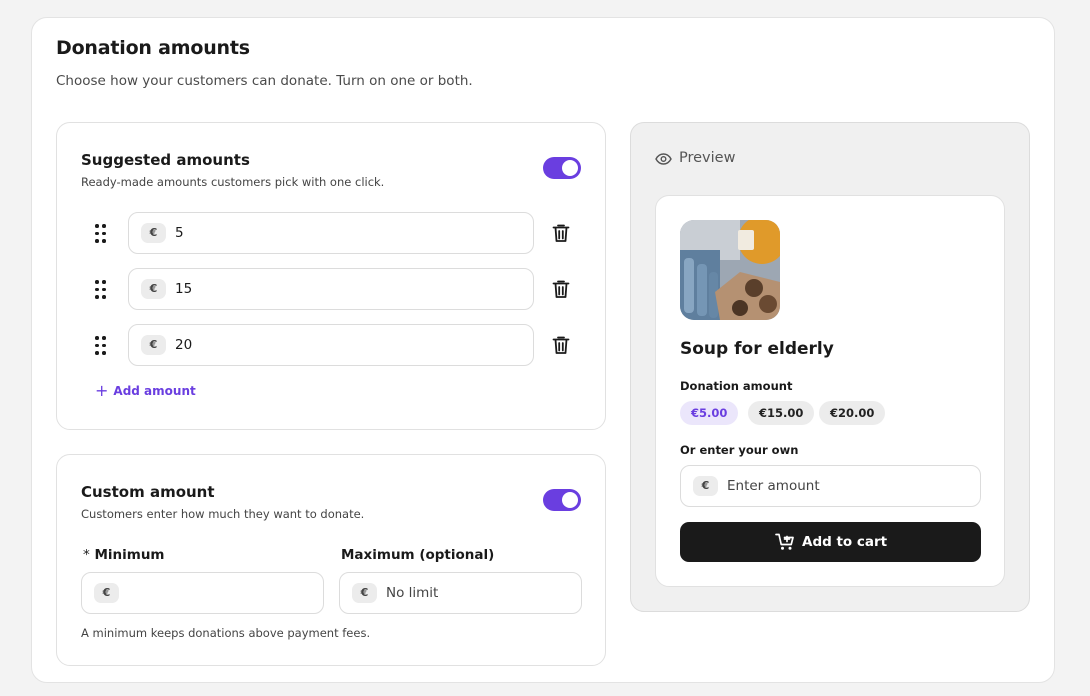 This screenshot has width=1090, height=696. What do you see at coordinates (709, 413) in the screenshot?
I see `donation-chip: €5.00` at bounding box center [709, 413].